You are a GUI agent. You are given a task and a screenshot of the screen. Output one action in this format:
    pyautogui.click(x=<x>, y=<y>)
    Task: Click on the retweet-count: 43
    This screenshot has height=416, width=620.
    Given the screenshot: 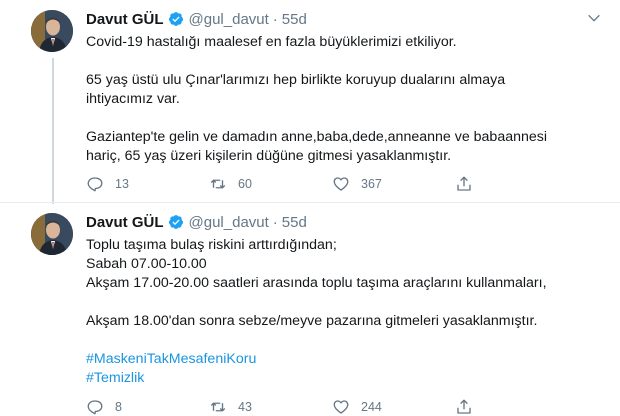 What is the action you would take?
    pyautogui.click(x=245, y=407)
    